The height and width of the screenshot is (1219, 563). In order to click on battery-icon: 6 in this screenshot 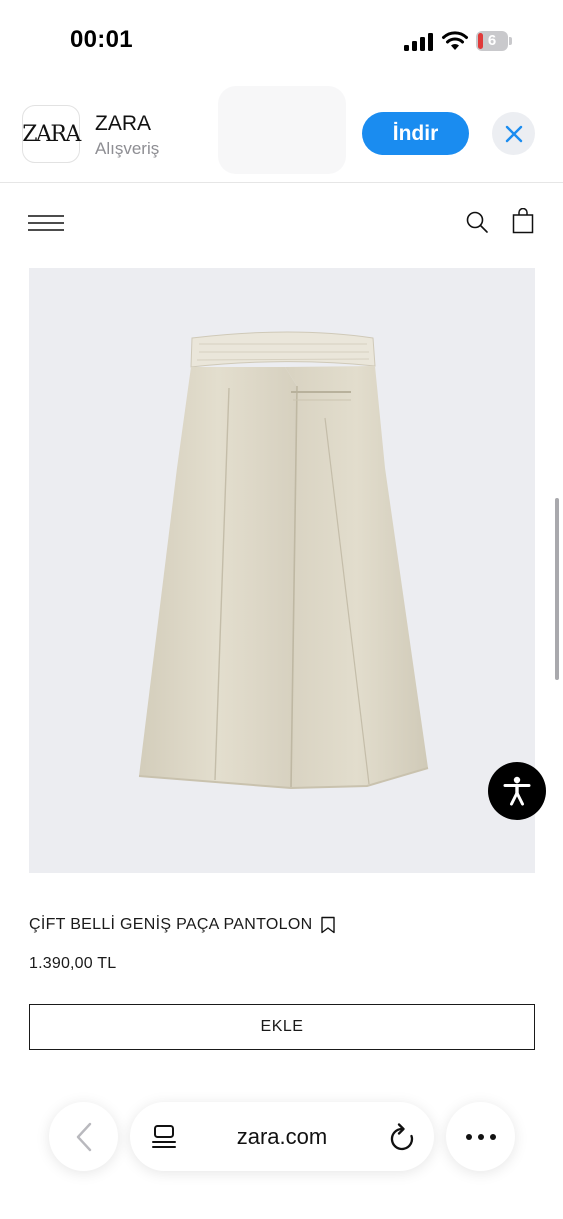, I will do `click(494, 41)`.